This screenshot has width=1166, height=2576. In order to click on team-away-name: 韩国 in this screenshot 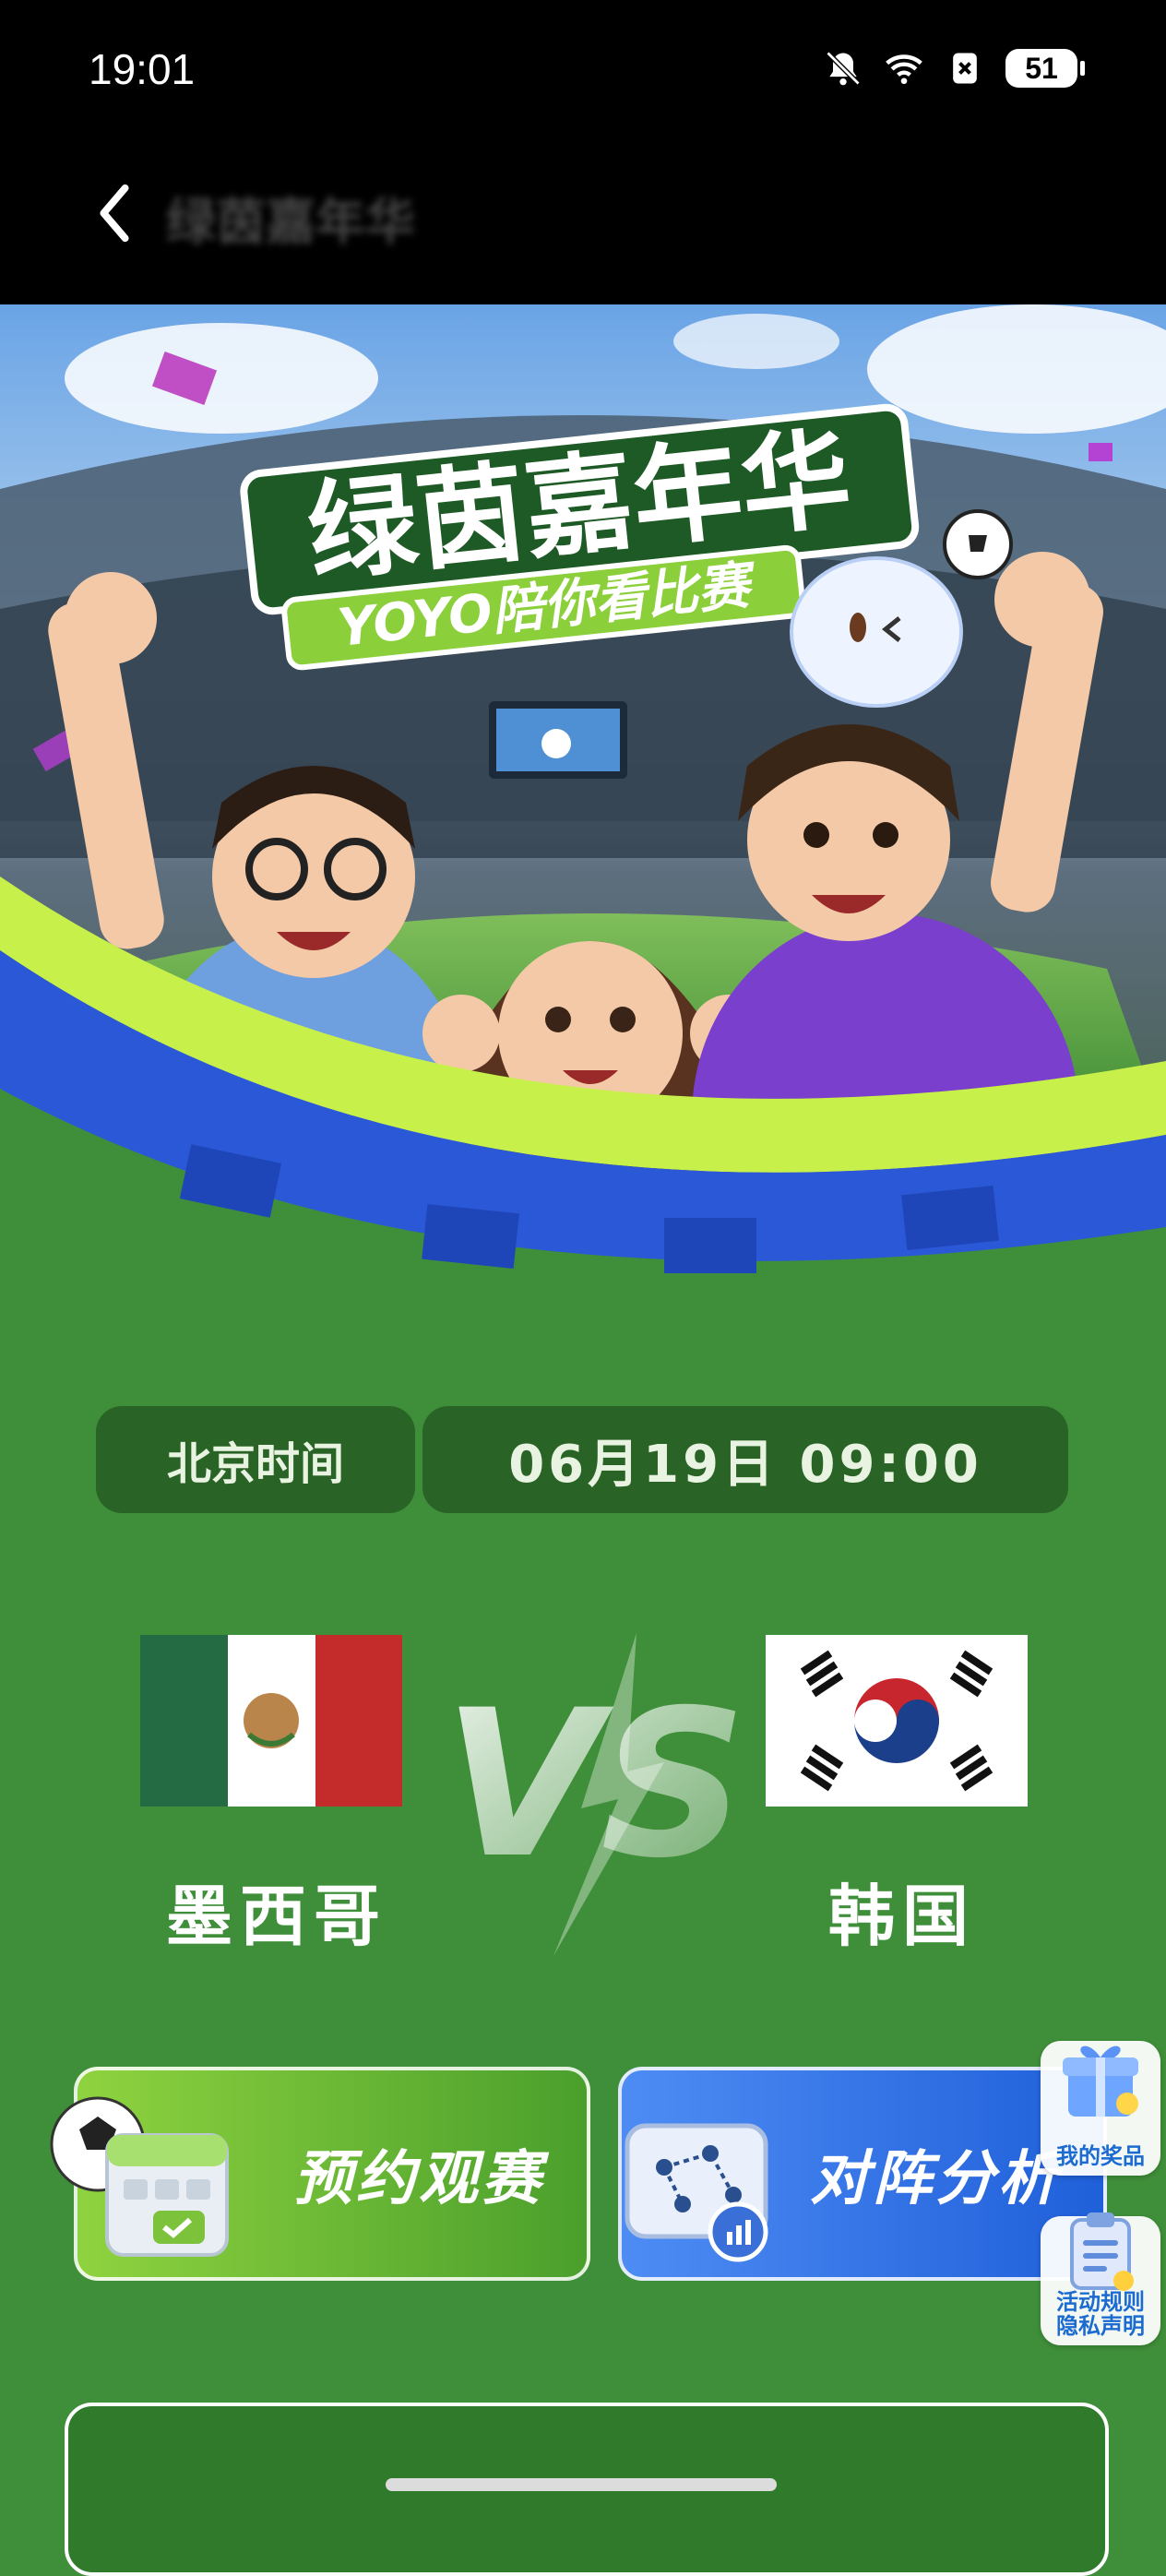, I will do `click(902, 1916)`.